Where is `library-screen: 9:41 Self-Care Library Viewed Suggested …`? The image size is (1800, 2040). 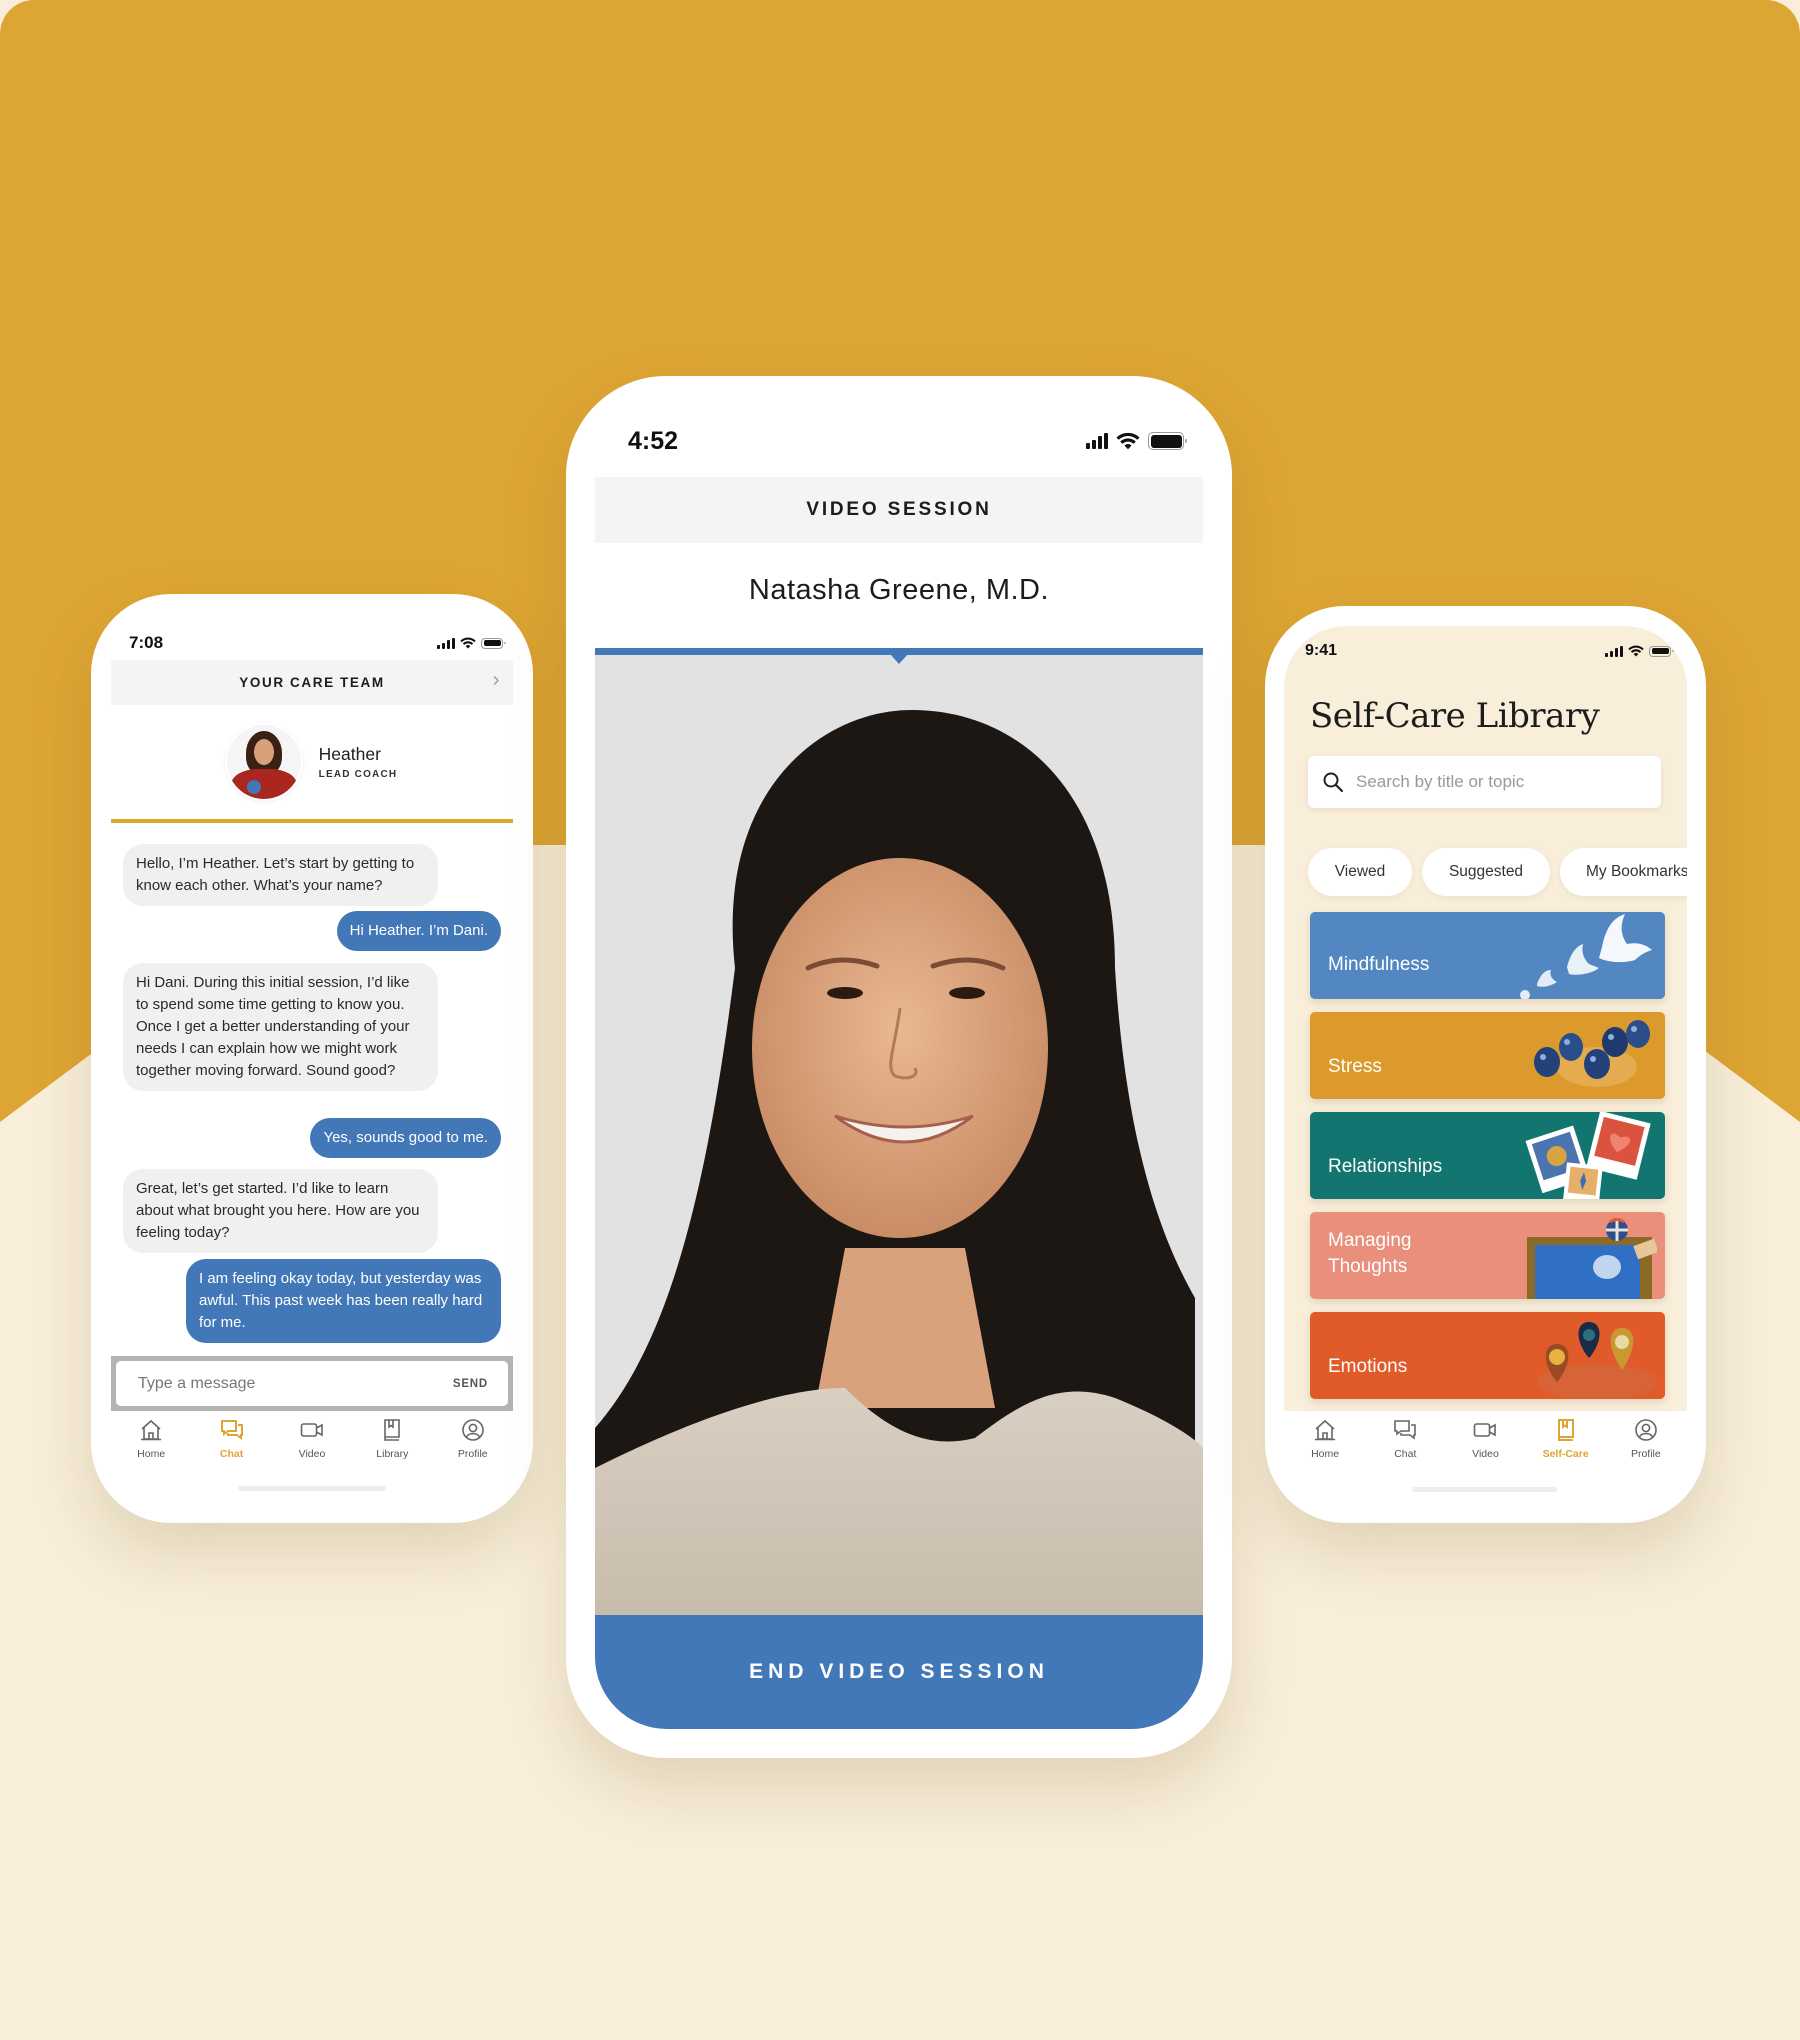 library-screen: 9:41 Self-Care Library Viewed Suggested … is located at coordinates (1485, 1018).